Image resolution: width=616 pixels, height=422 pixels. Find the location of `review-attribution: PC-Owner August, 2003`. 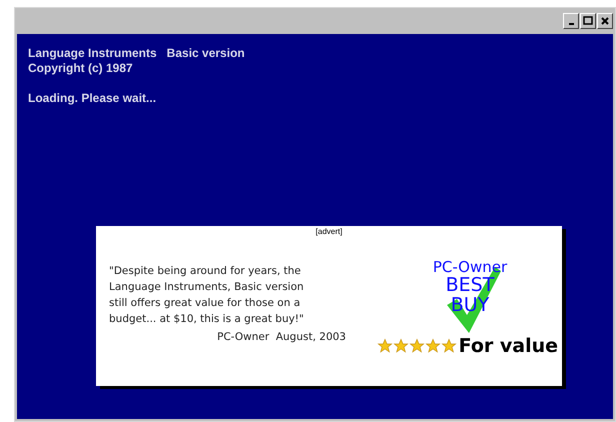

review-attribution: PC-Owner August, 2003 is located at coordinates (281, 337).